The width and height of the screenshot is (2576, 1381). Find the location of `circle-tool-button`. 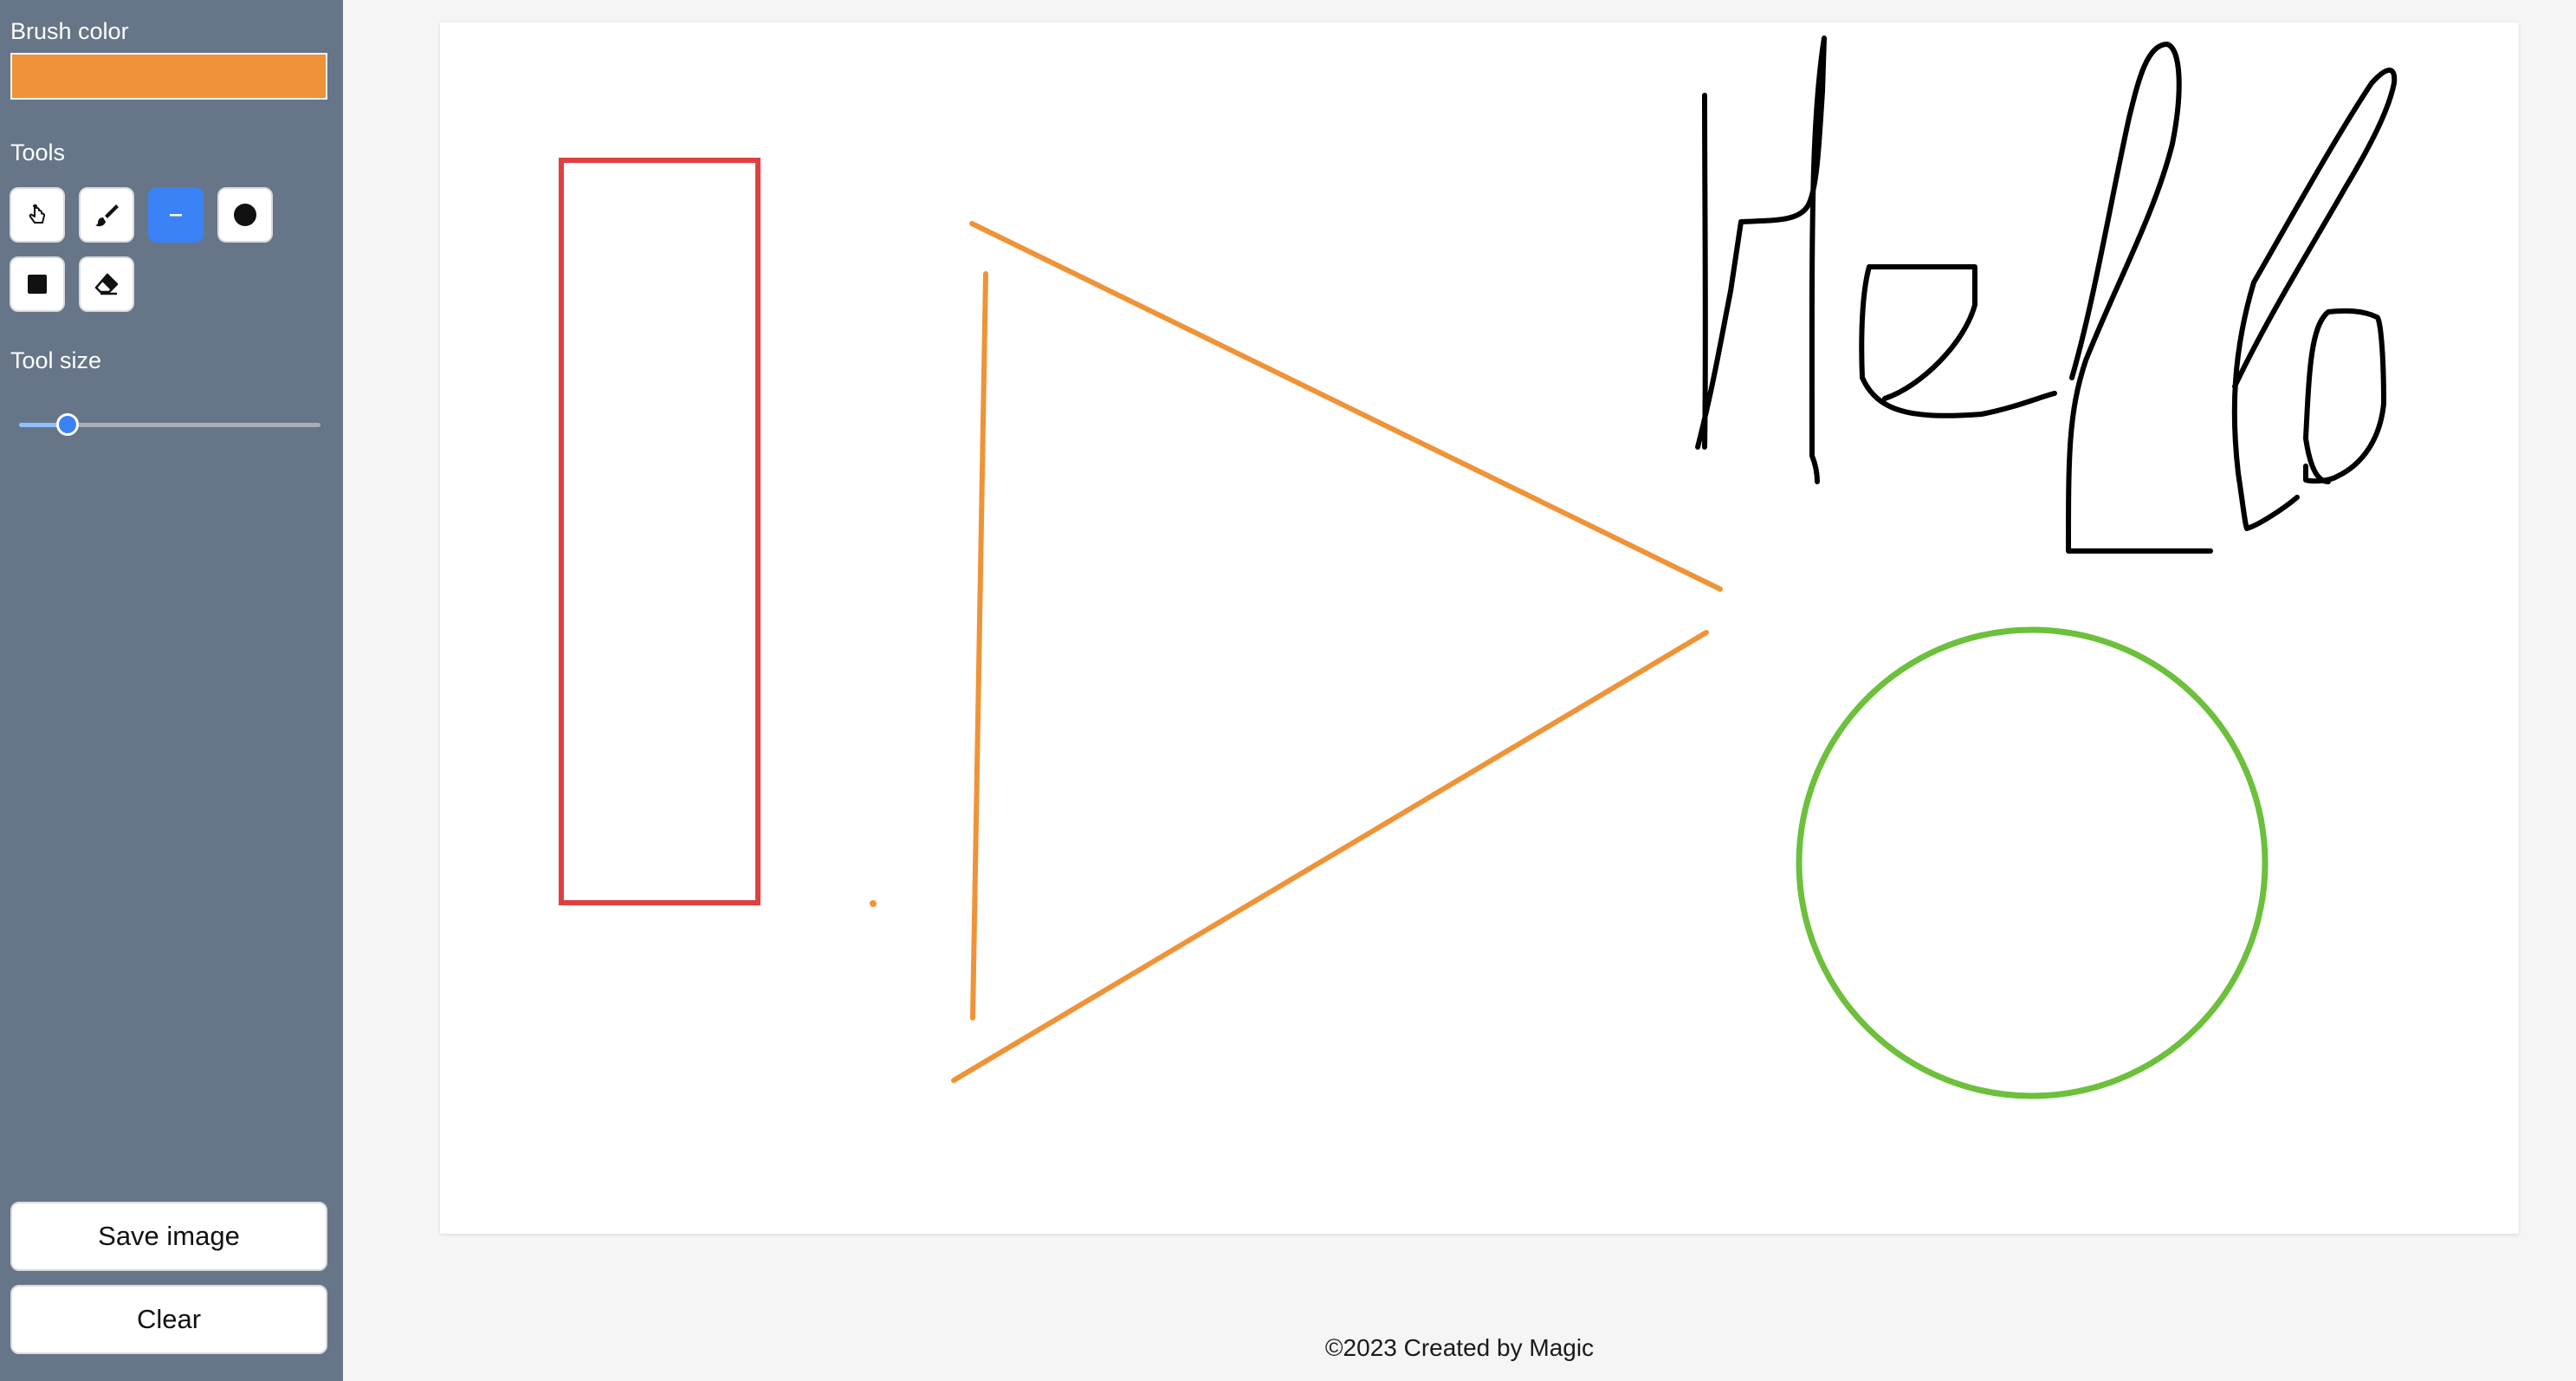

circle-tool-button is located at coordinates (245, 215).